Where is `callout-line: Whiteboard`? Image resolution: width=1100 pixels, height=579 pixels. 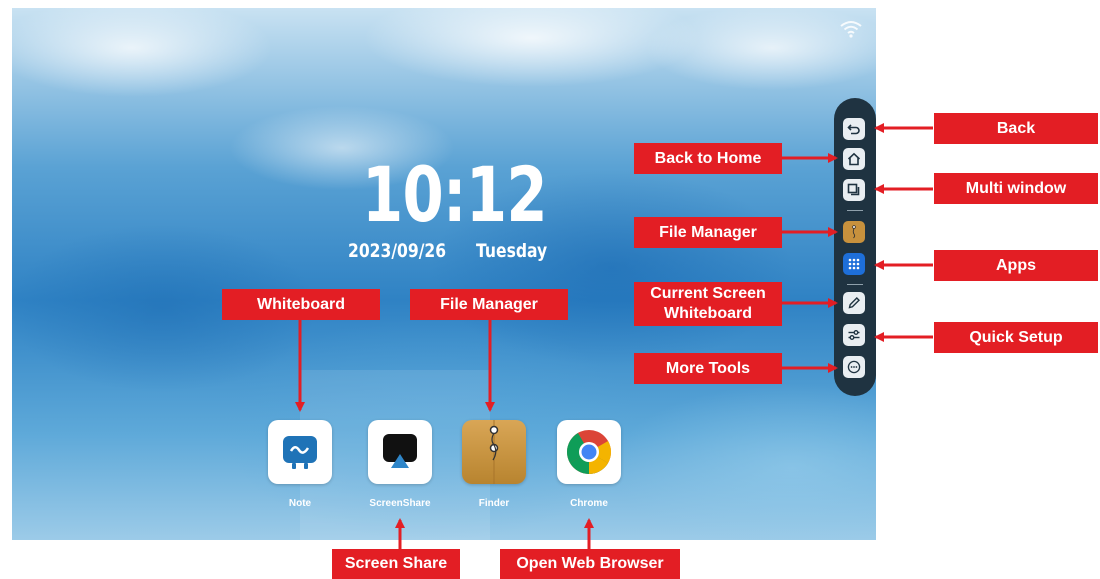
callout-line: Whiteboard is located at coordinates (708, 313).